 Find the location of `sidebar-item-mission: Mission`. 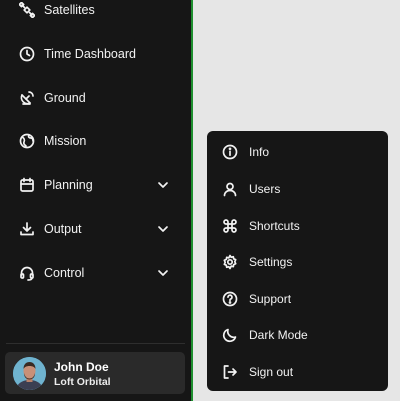

sidebar-item-mission: Mission is located at coordinates (95, 141).